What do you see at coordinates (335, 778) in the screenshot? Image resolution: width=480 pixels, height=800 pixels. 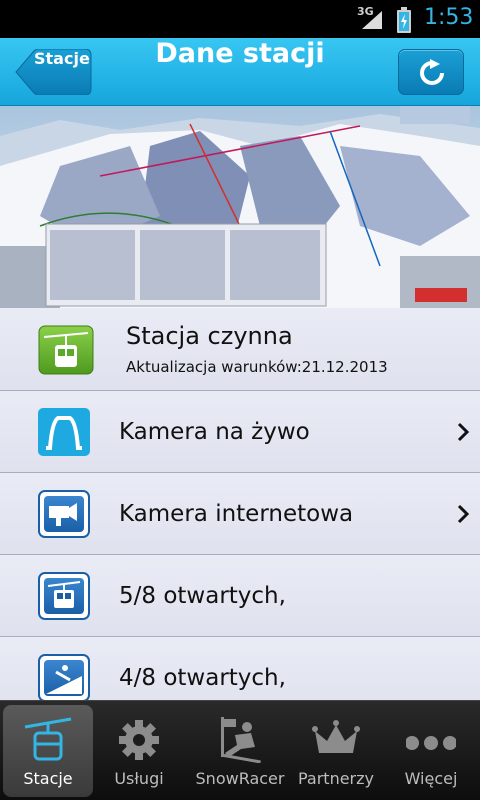 I see `tab-label: Partnerzy` at bounding box center [335, 778].